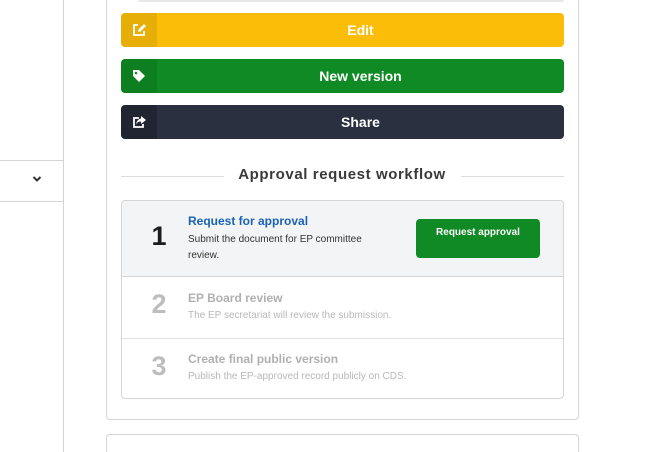 Image resolution: width=661 pixels, height=452 pixels. I want to click on step-number: 3, so click(159, 366).